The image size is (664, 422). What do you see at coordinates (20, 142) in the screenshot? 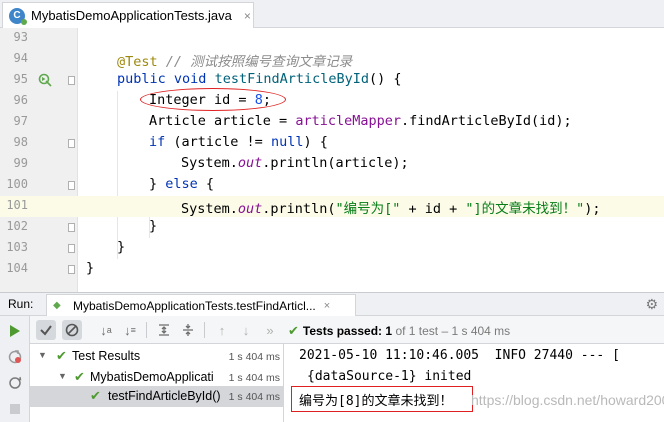
I see `line-number: 98` at bounding box center [20, 142].